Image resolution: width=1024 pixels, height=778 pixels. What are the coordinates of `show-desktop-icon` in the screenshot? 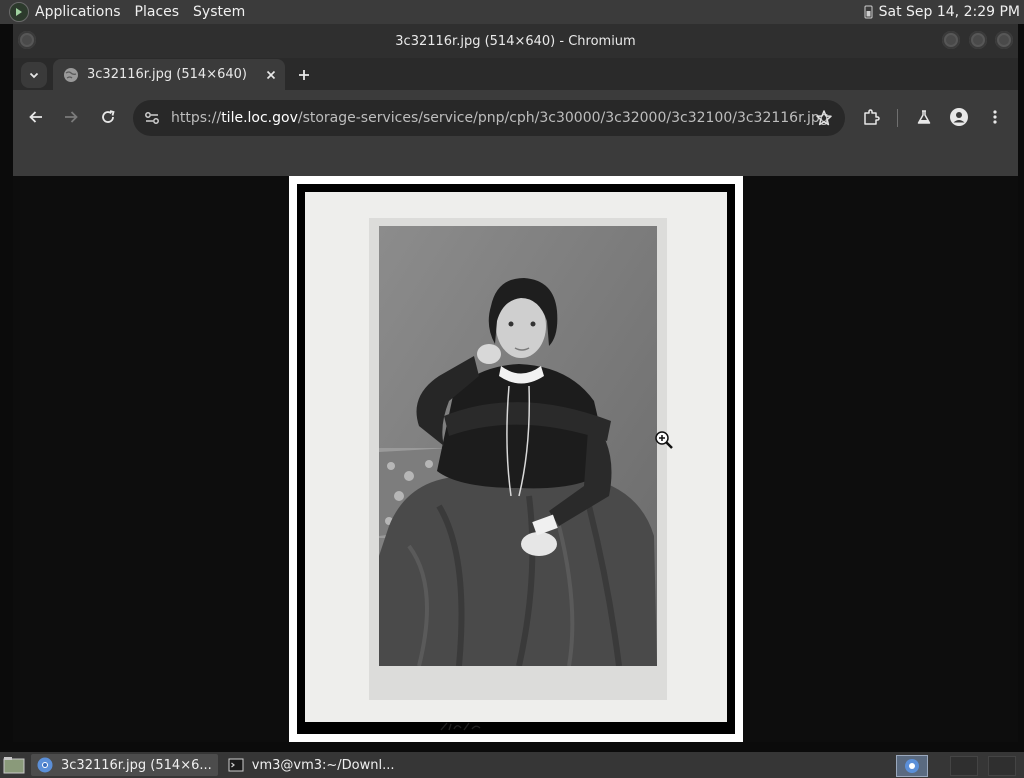 It's located at (14, 765).